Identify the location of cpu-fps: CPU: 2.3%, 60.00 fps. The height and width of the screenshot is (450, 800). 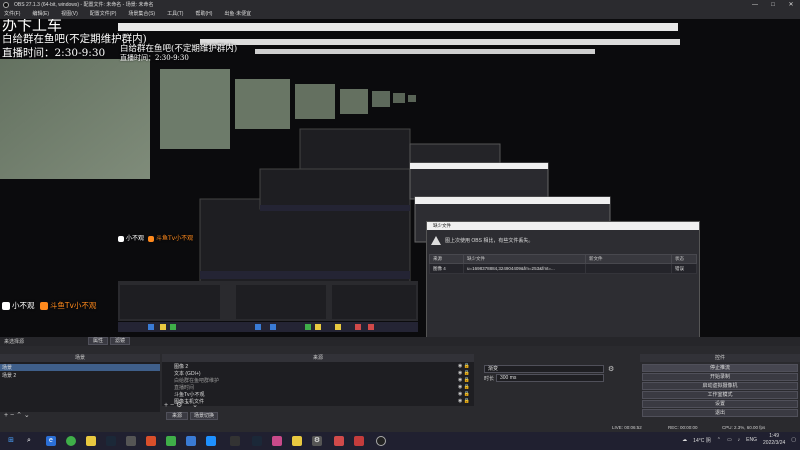
(744, 427).